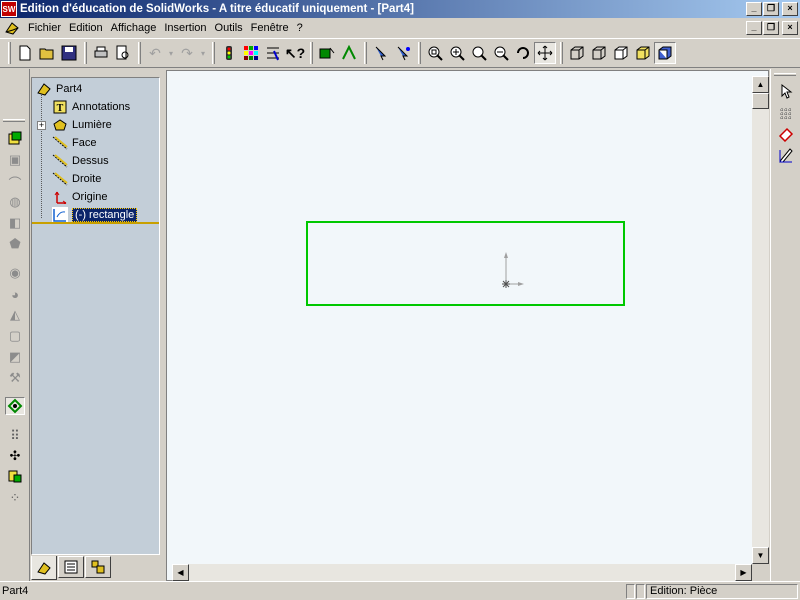 This screenshot has height=600, width=800. Describe the element at coordinates (229, 53) in the screenshot. I see `rebuild-icon` at that location.